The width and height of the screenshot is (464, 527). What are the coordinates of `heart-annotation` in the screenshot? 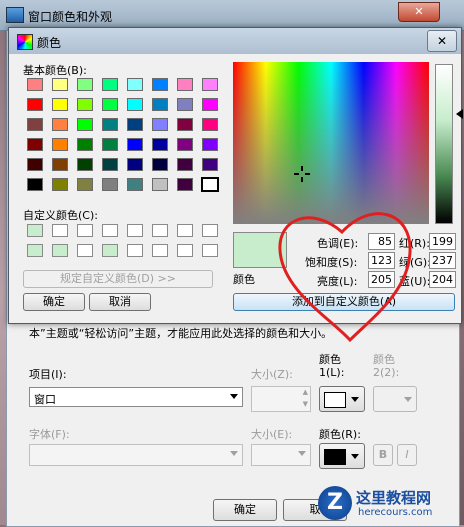 It's located at (345, 277).